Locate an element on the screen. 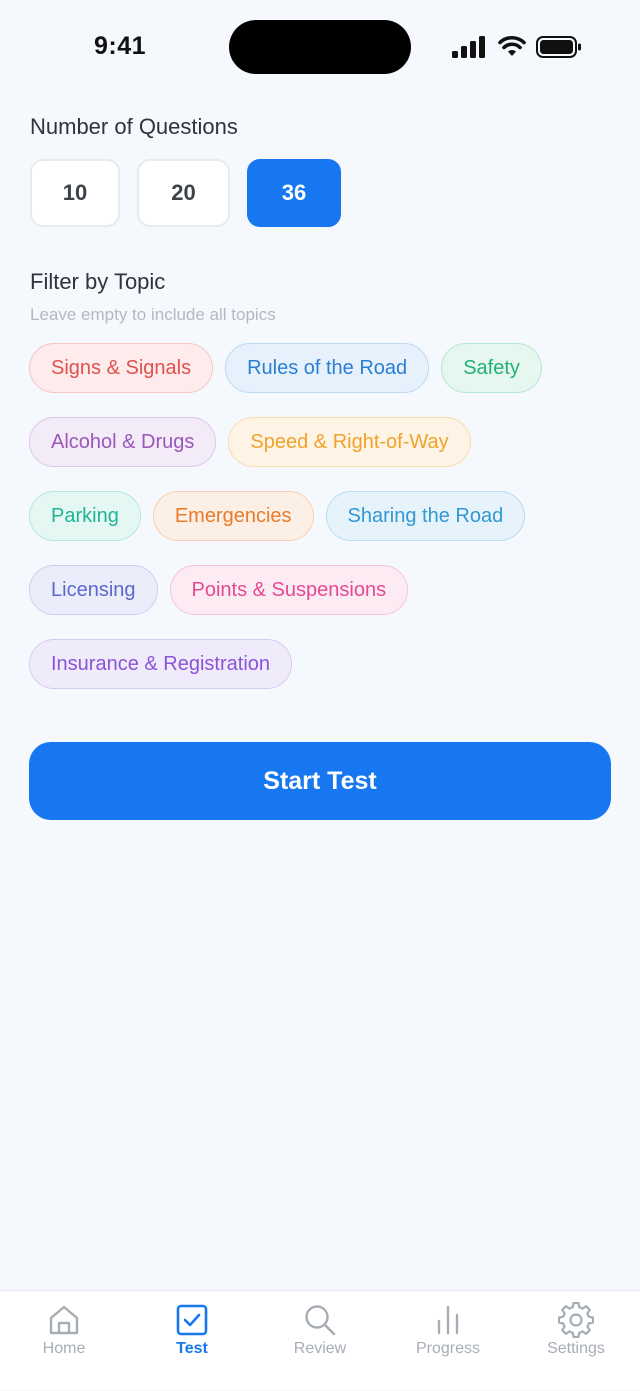  cellular-signal-icon is located at coordinates (468, 47).